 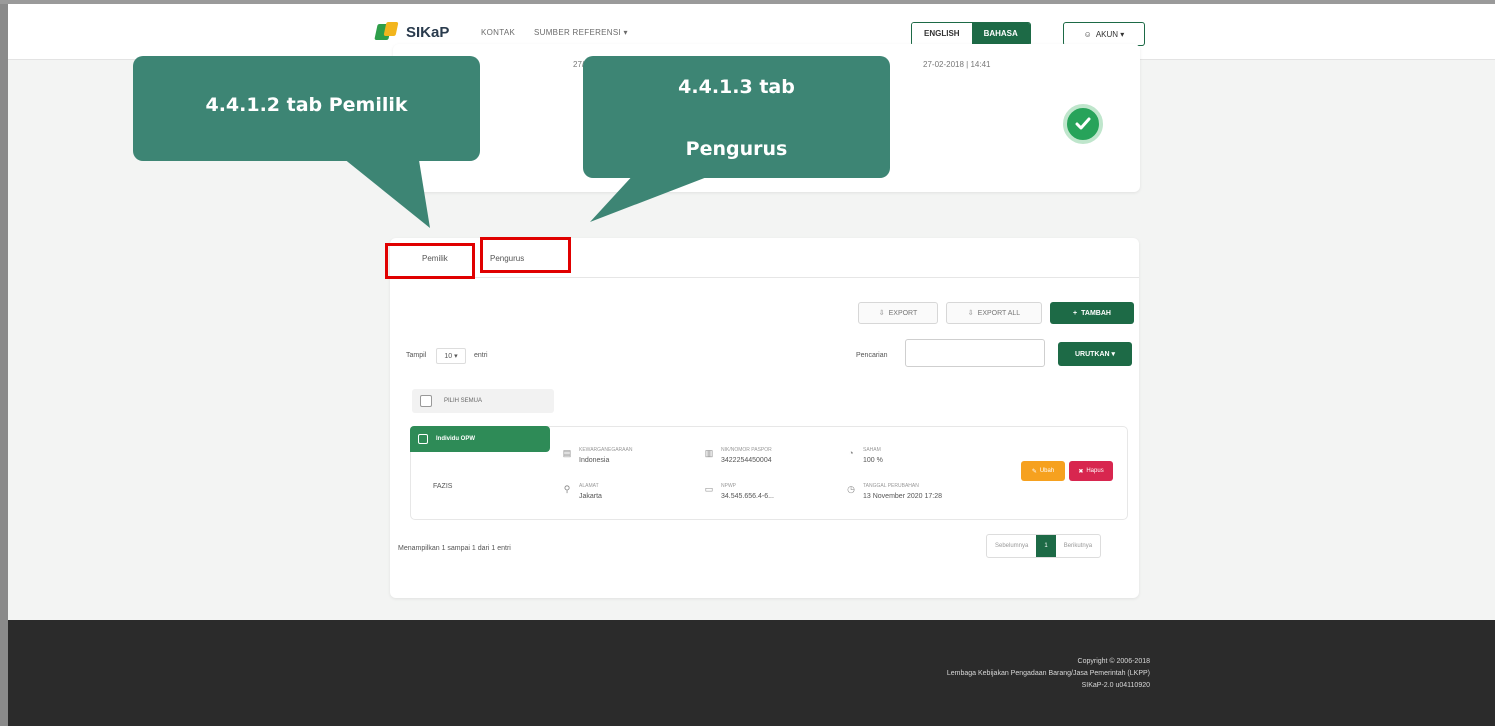 What do you see at coordinates (567, 453) in the screenshot?
I see `id-card-icon: ▤` at bounding box center [567, 453].